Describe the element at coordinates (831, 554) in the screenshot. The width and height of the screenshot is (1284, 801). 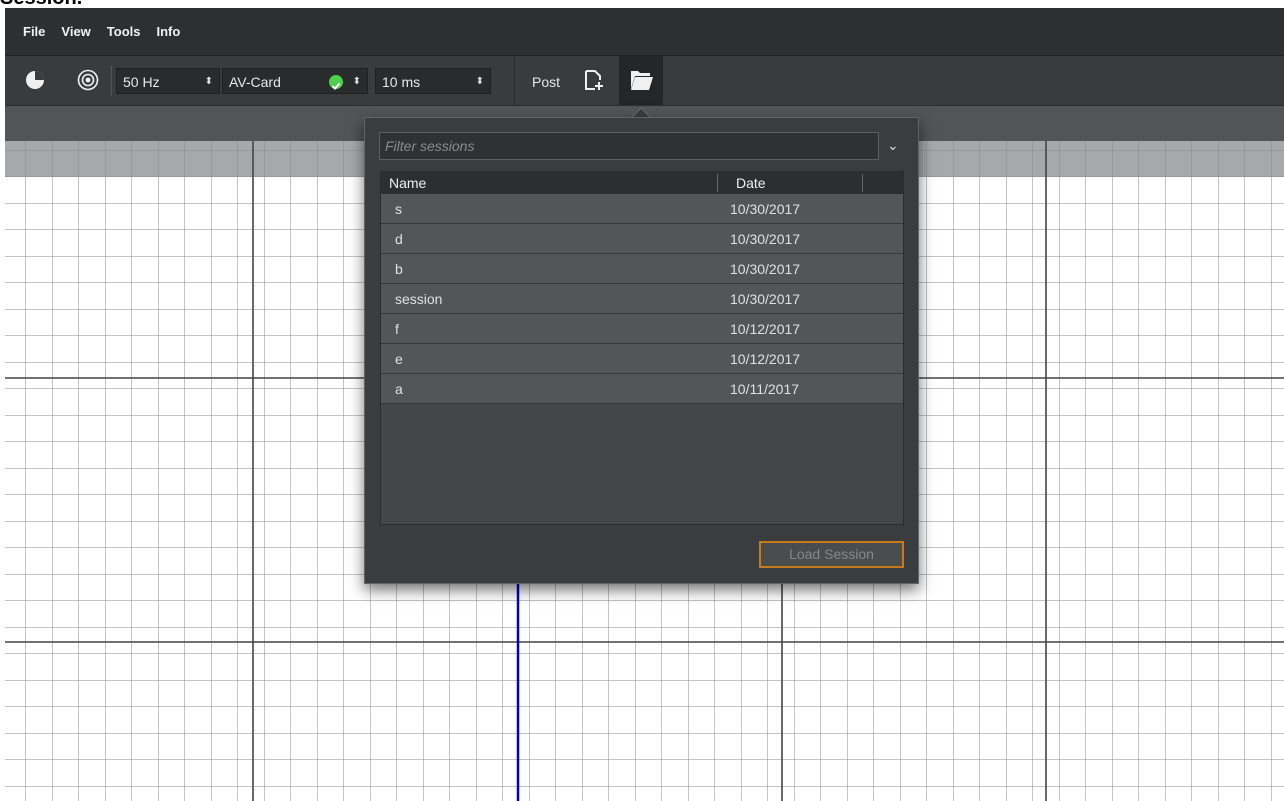
I see `load-session-button: Load Session` at that location.